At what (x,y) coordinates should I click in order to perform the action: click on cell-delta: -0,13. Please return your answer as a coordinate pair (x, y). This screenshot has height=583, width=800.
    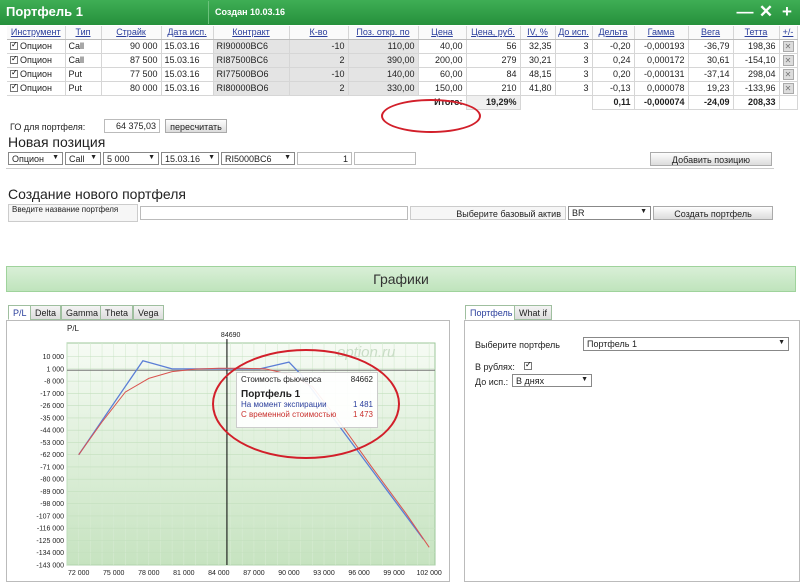
    Looking at the image, I should click on (613, 88).